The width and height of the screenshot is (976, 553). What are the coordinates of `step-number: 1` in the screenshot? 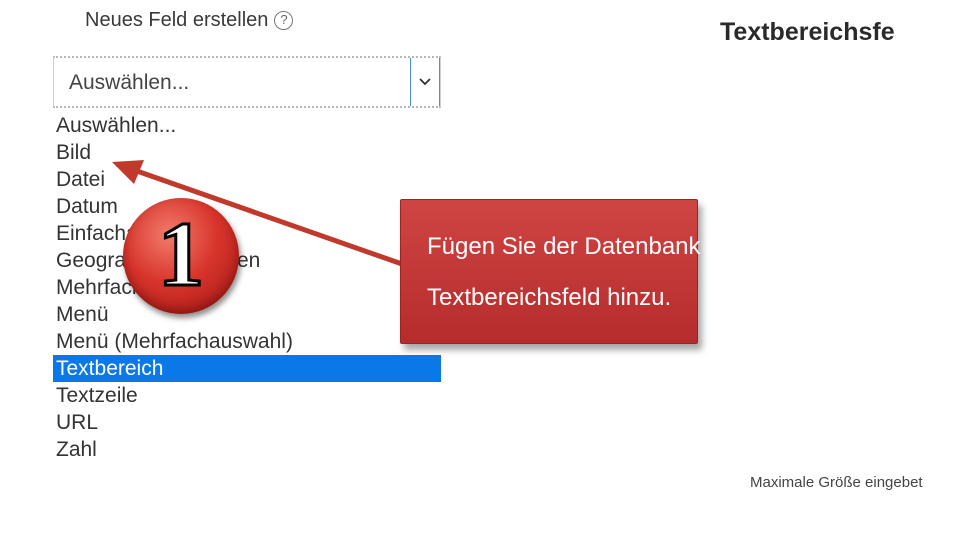 It's located at (181, 254).